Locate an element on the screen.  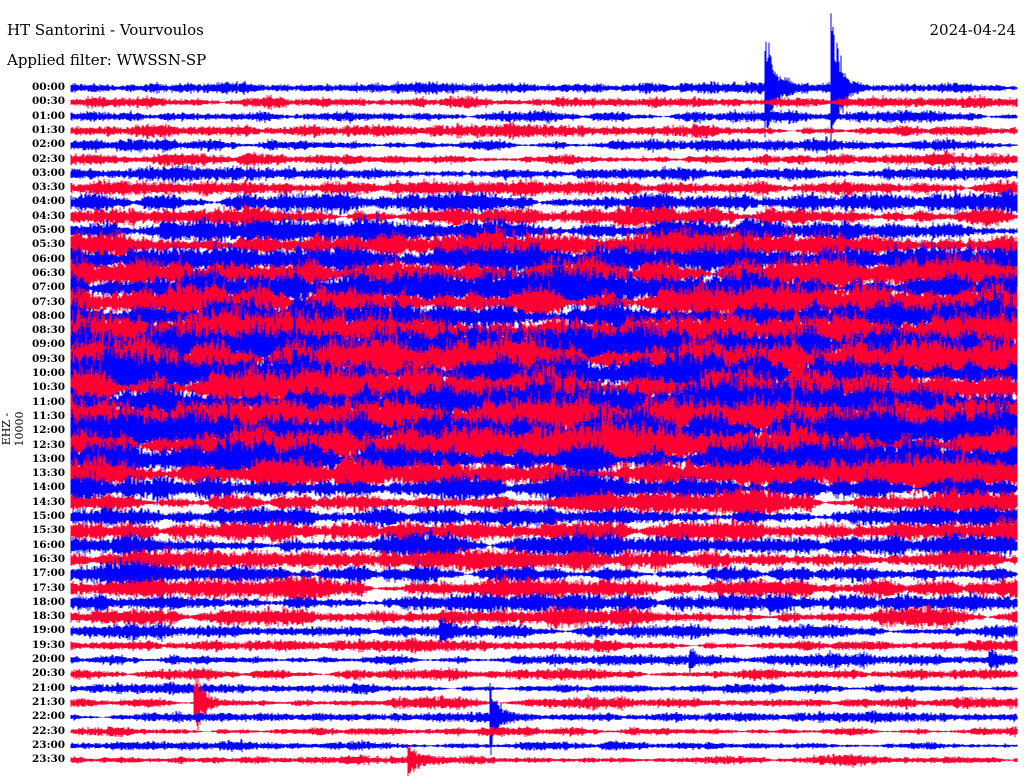
trace-2030 is located at coordinates (544, 674).